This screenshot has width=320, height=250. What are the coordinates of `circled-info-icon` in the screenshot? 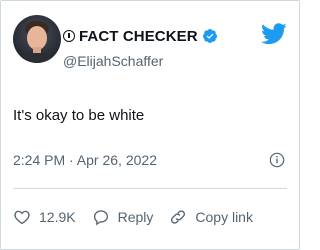 It's located at (69, 36).